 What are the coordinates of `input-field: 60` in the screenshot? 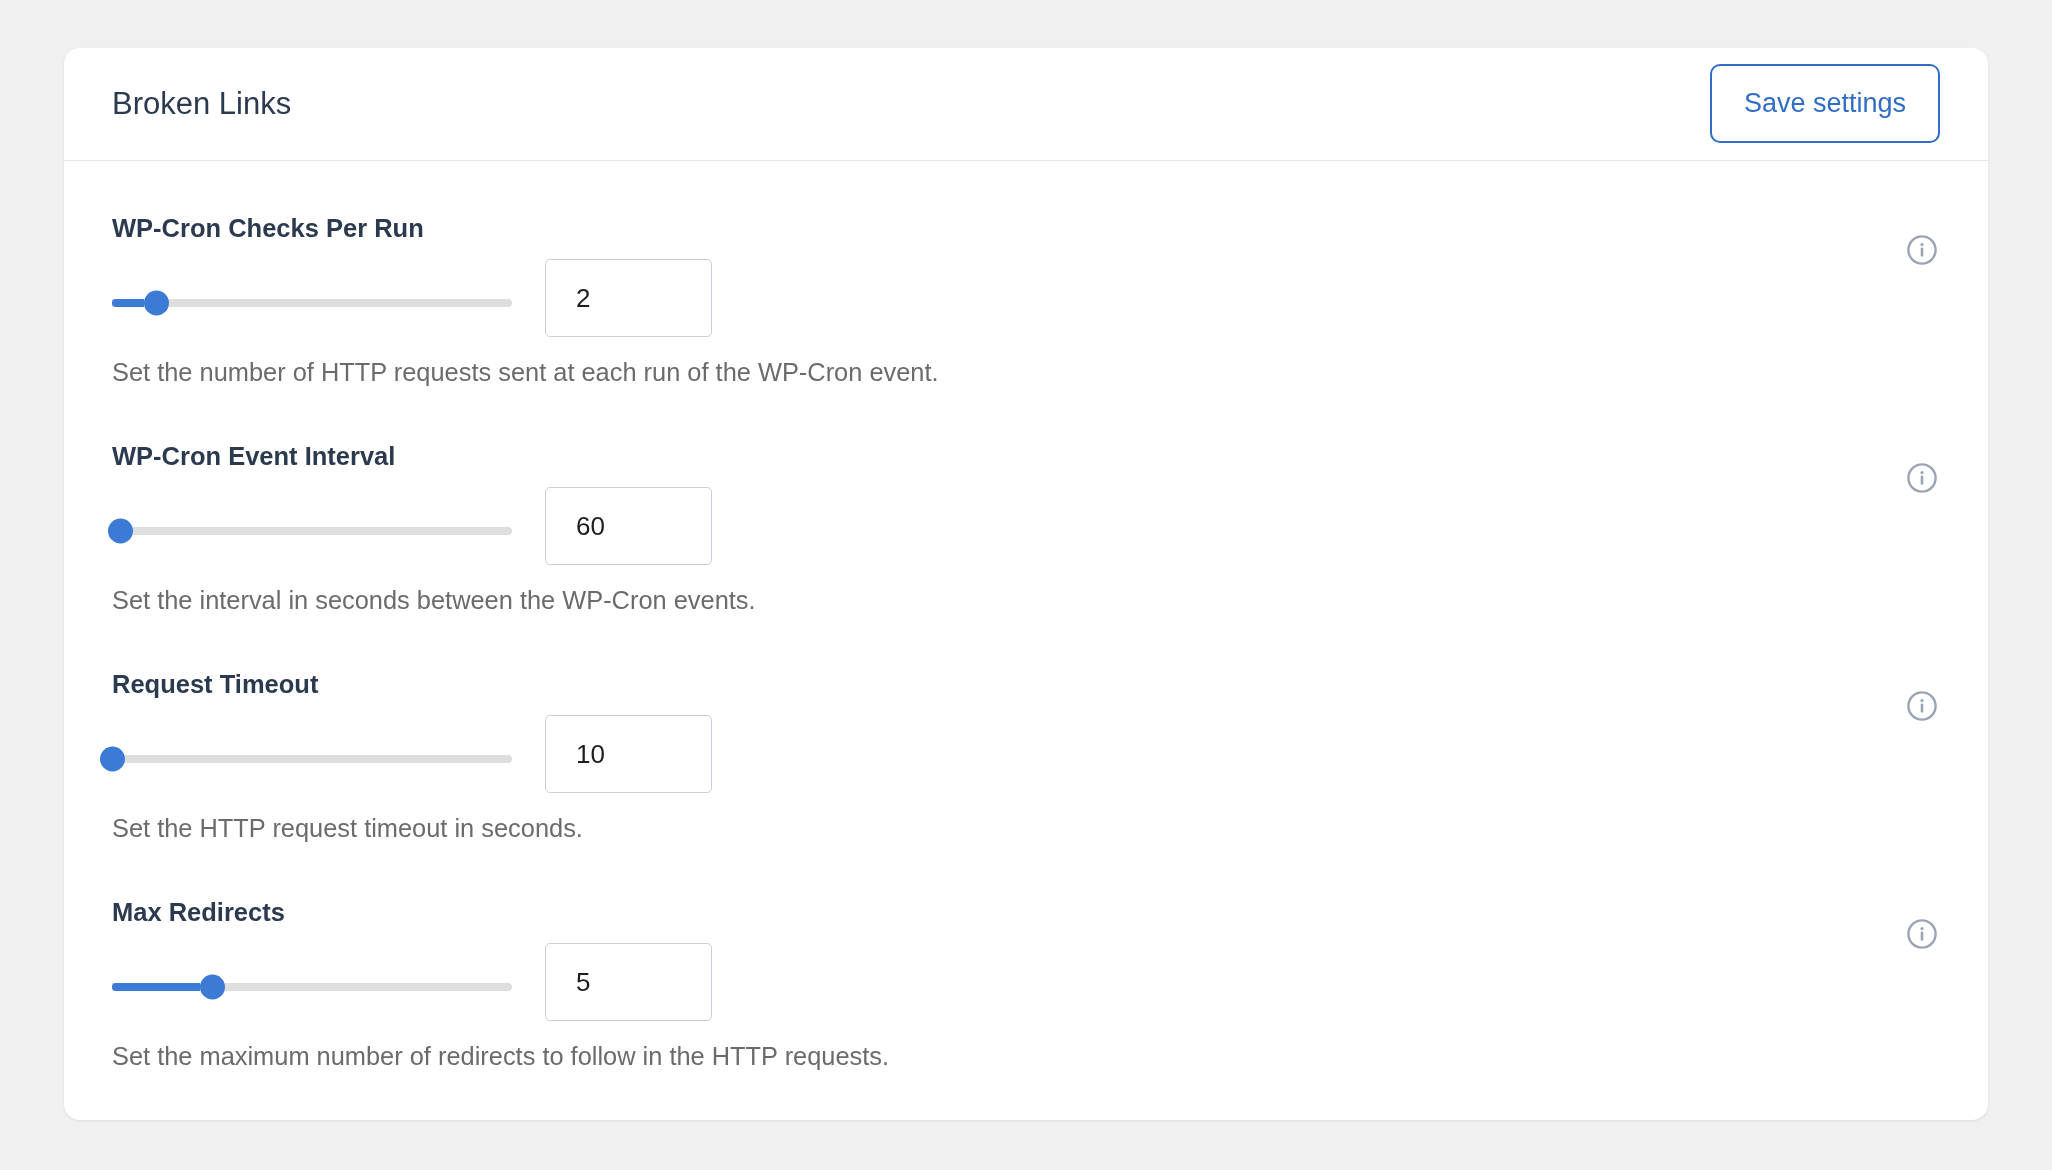 It's located at (628, 526).